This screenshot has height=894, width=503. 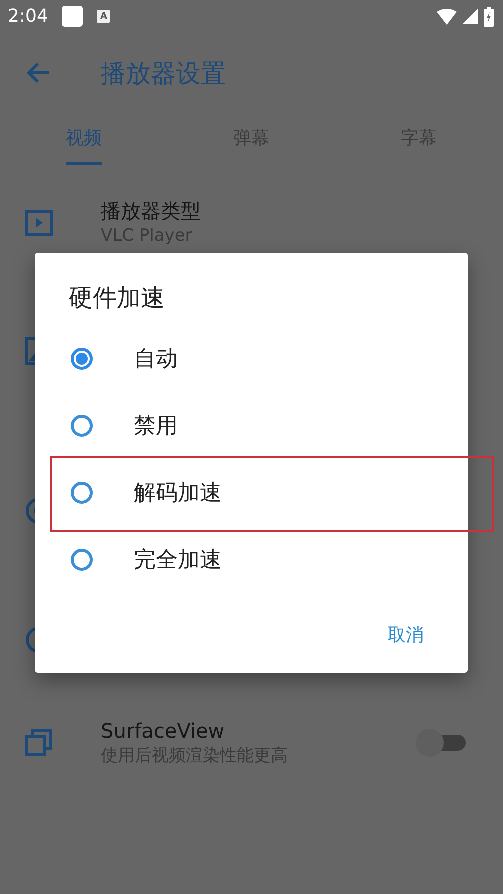 What do you see at coordinates (73, 16) in the screenshot?
I see `notification-square-icon` at bounding box center [73, 16].